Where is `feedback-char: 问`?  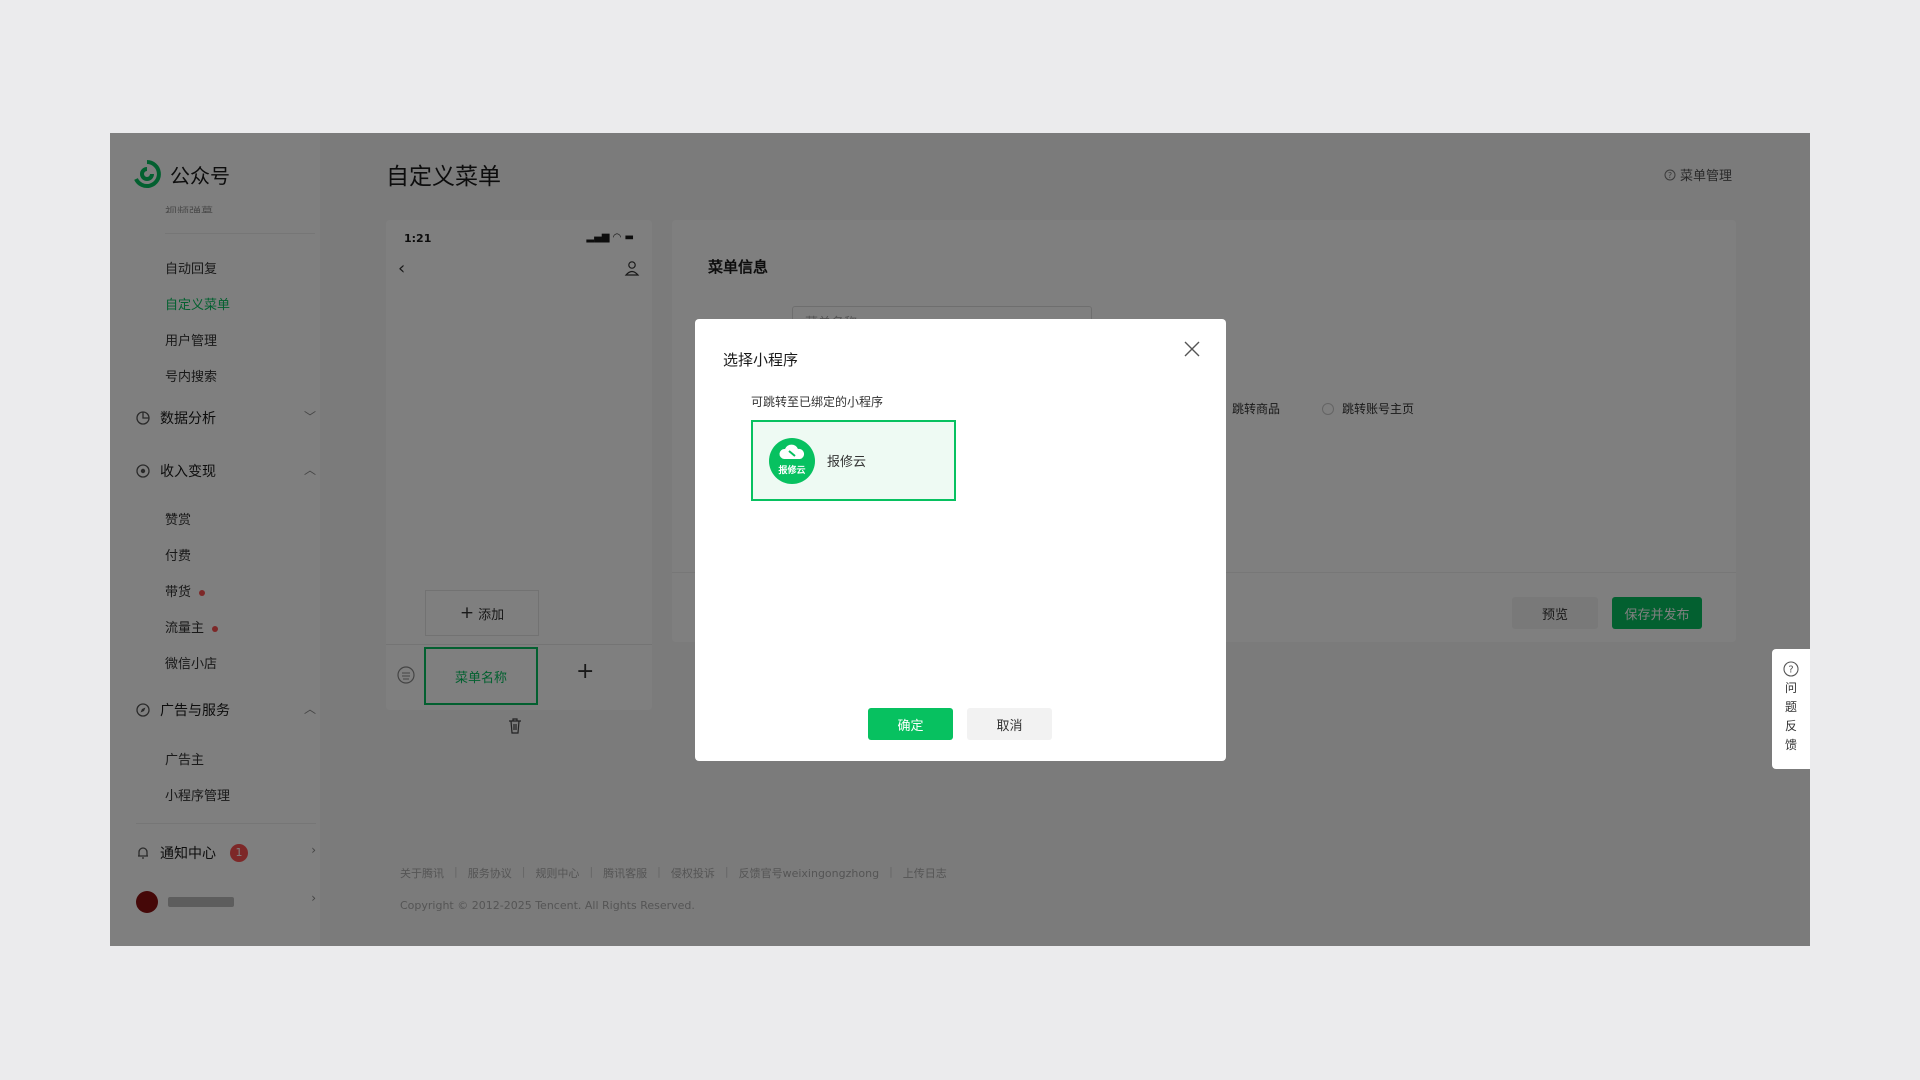 feedback-char: 问 is located at coordinates (1790, 688).